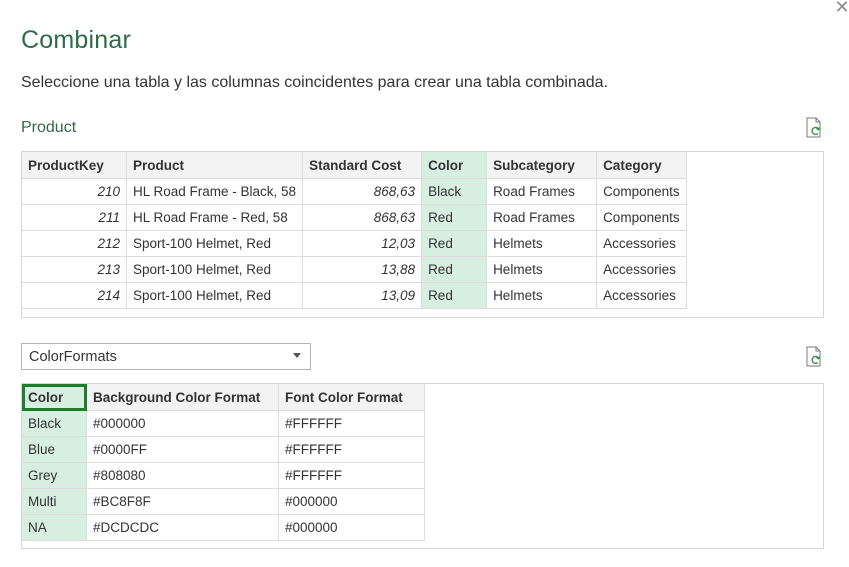 This screenshot has height=567, width=849. I want to click on column-header: Product, so click(215, 165).